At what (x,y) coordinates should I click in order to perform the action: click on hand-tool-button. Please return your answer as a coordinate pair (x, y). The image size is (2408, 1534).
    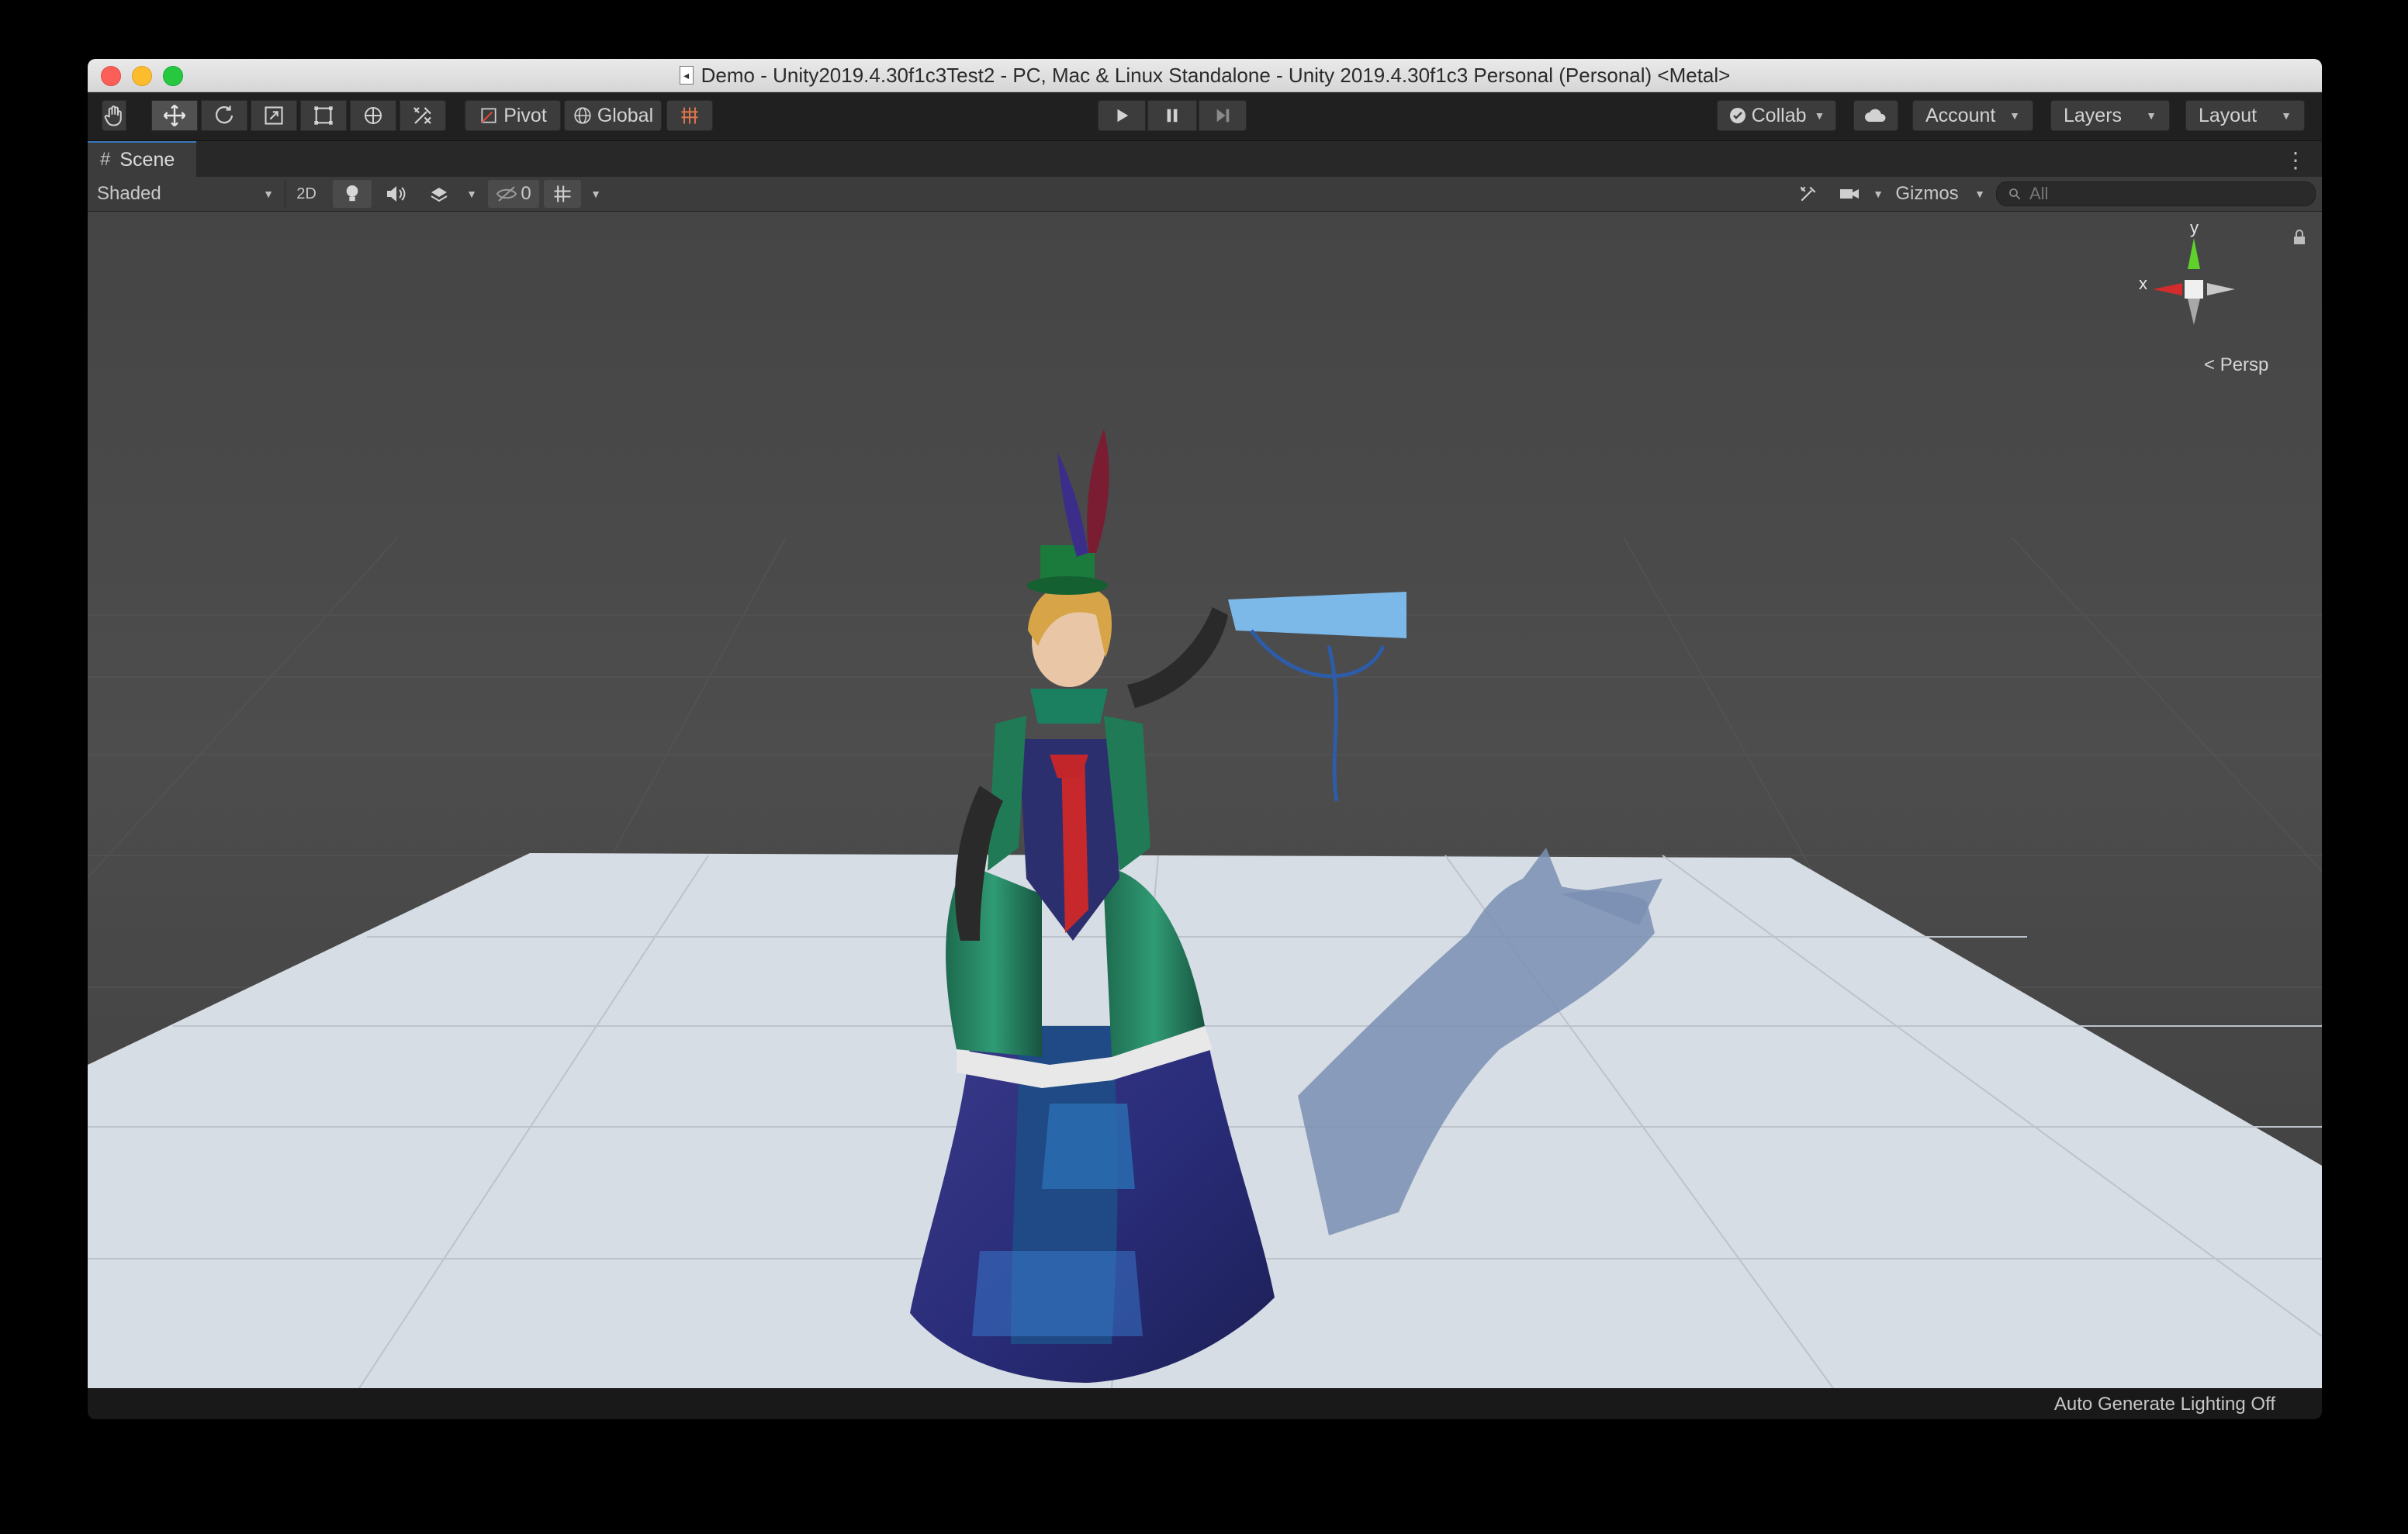
    Looking at the image, I should click on (114, 115).